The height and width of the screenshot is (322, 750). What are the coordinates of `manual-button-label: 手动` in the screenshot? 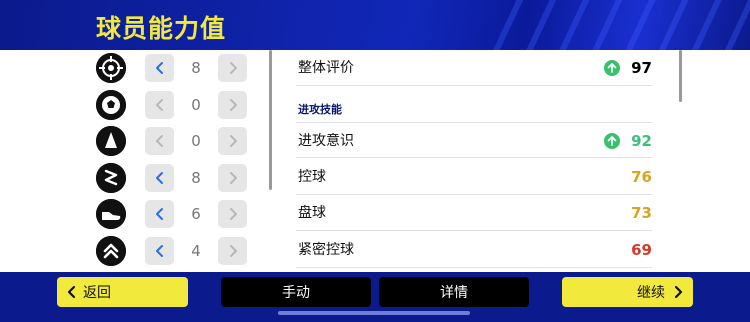 It's located at (296, 293).